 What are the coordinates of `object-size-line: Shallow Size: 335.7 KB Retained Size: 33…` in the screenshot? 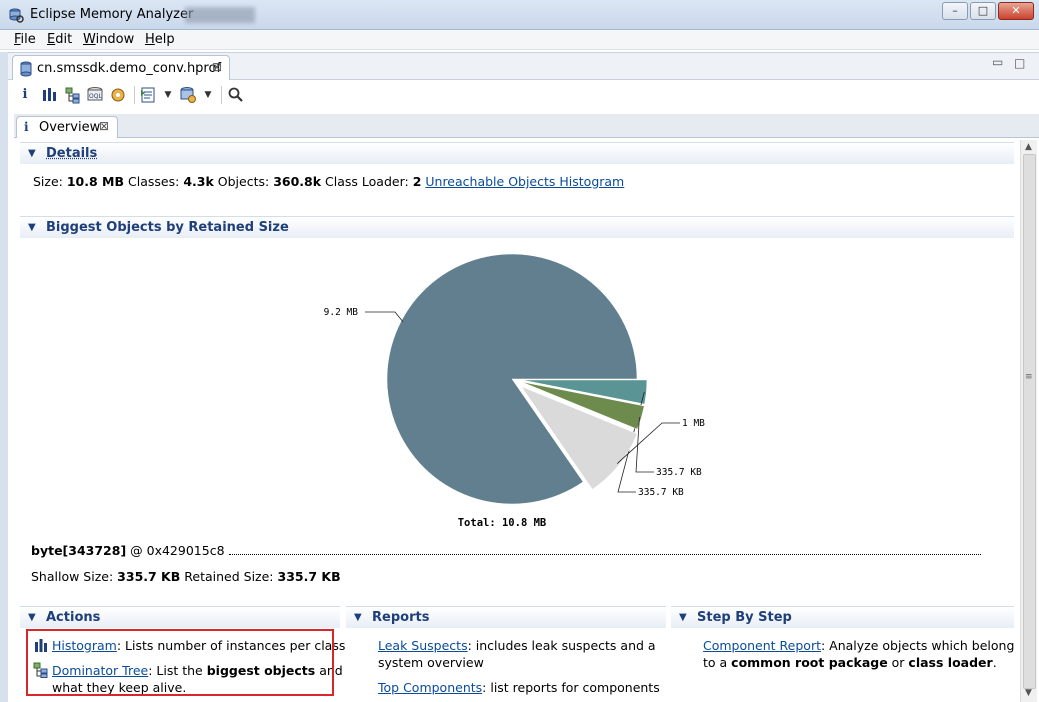 It's located at (186, 576).